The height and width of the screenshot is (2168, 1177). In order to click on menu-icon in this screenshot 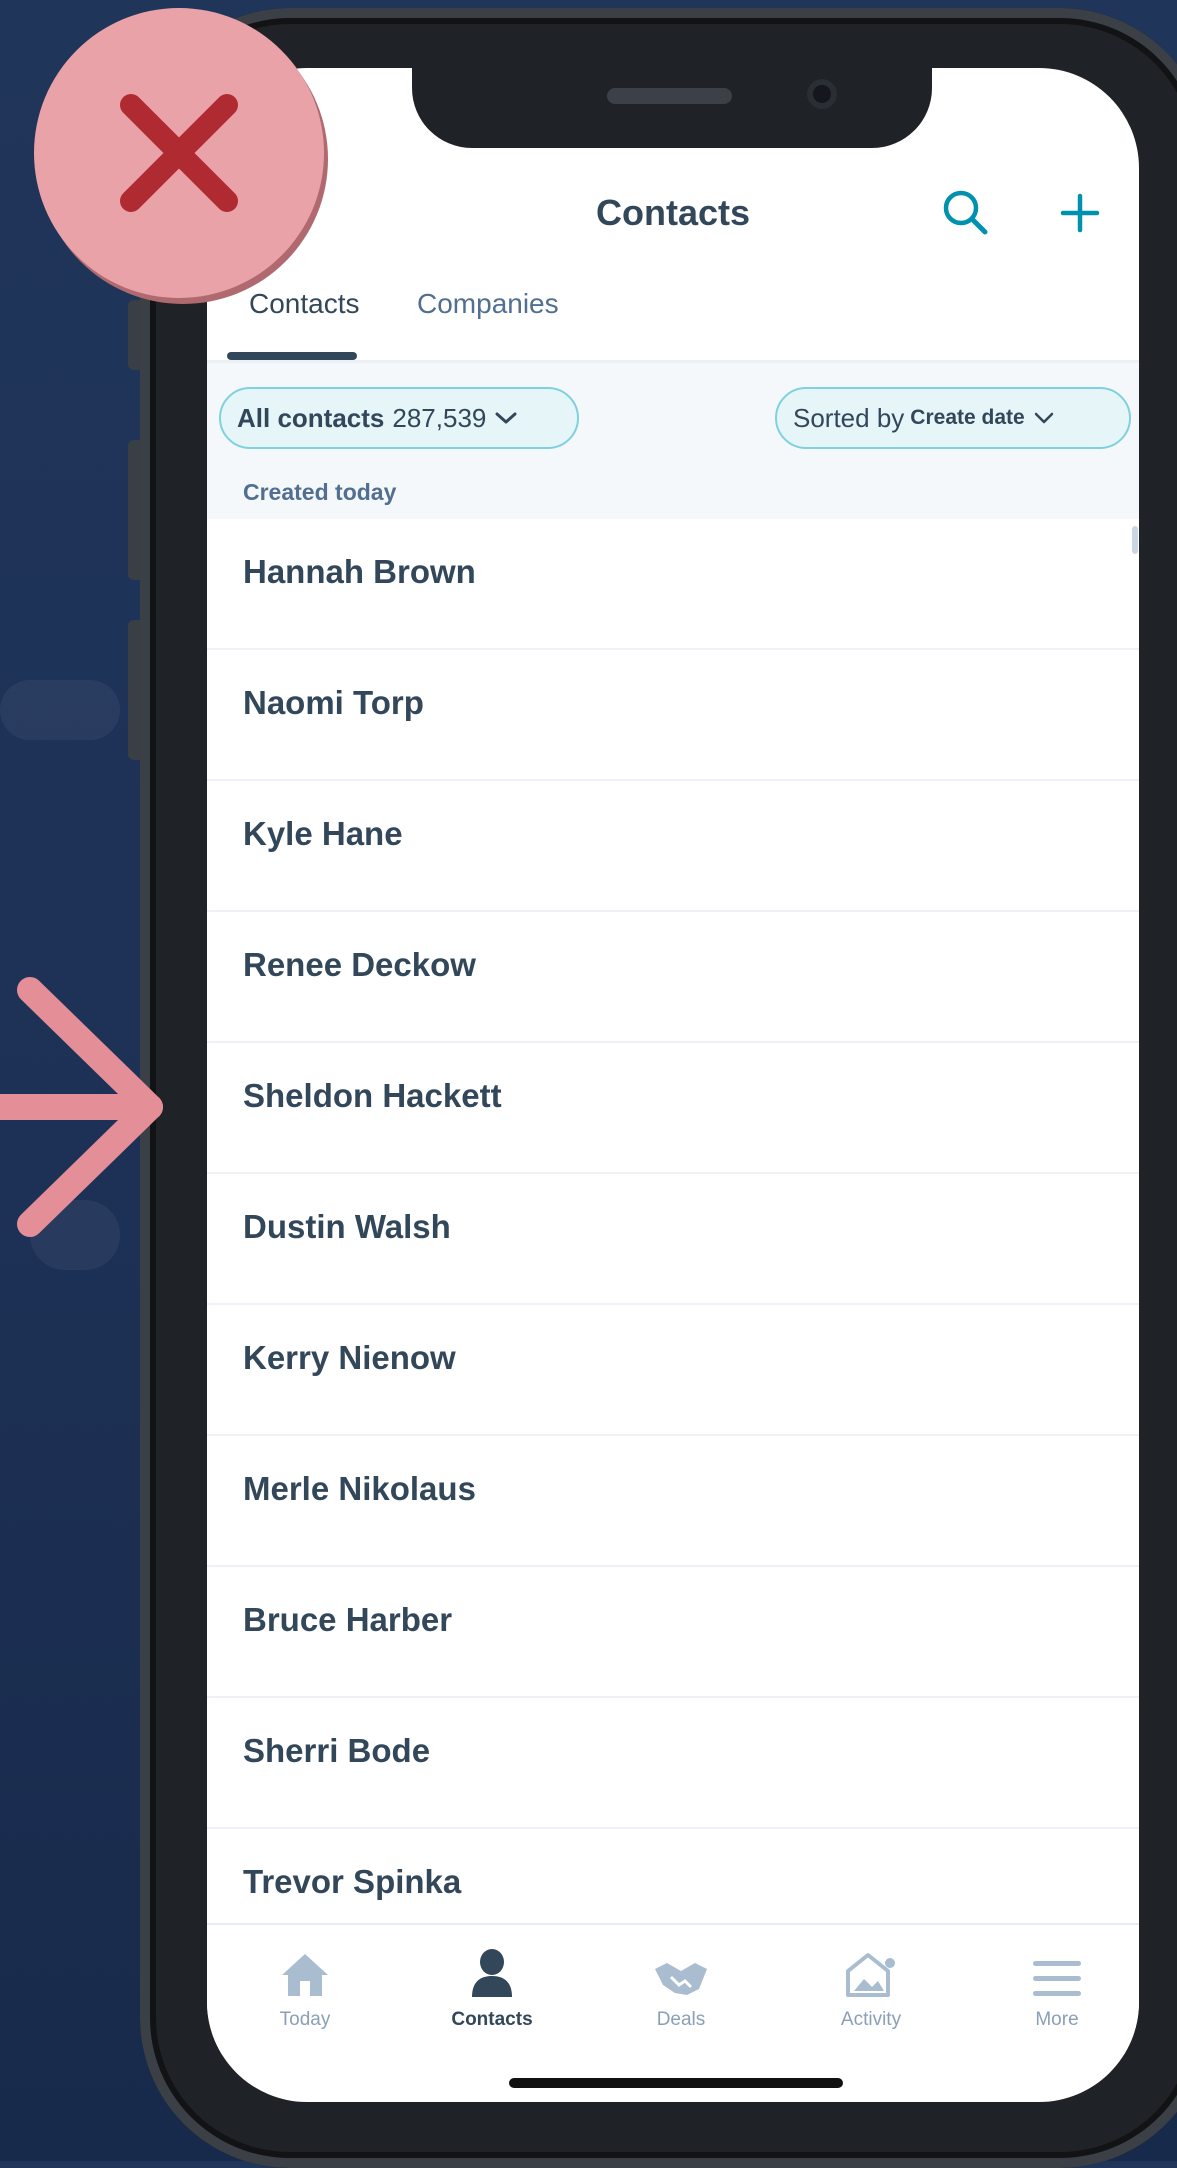, I will do `click(1057, 1978)`.